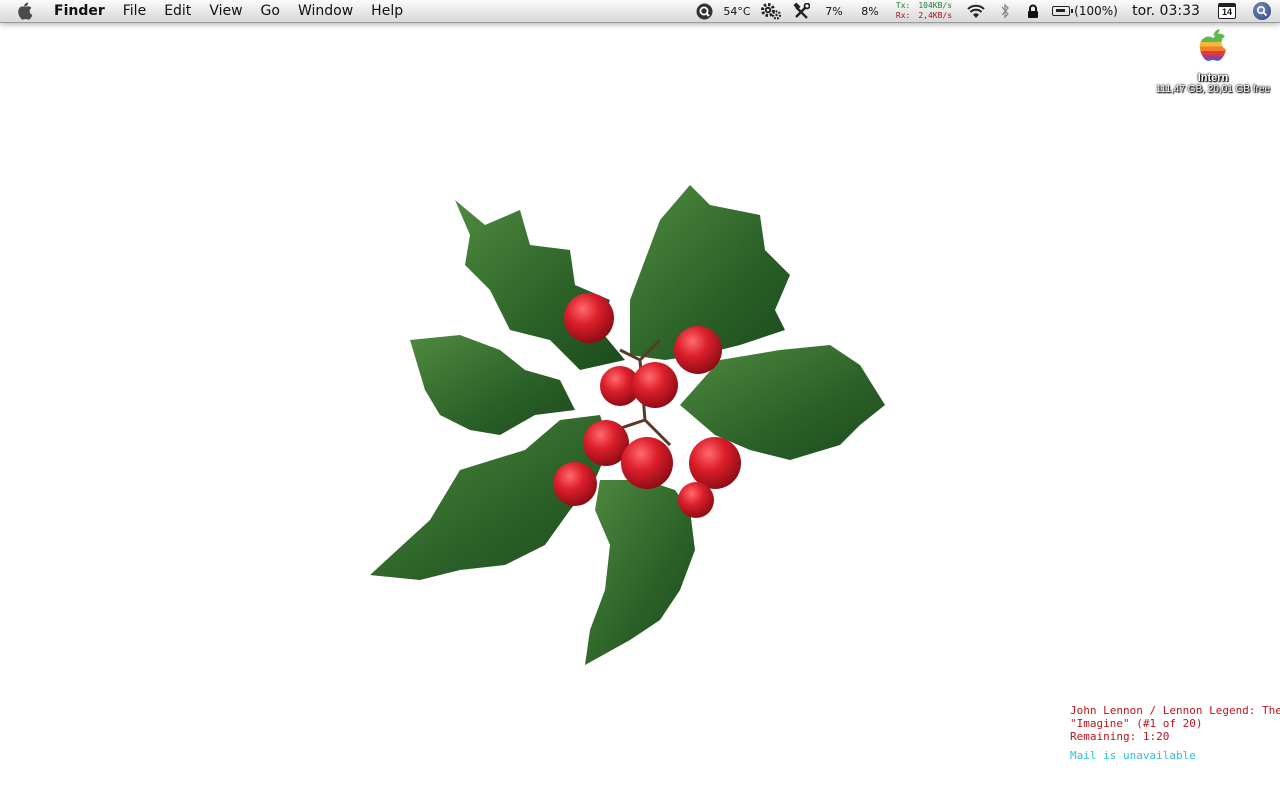 The image size is (1280, 800). I want to click on gear-menu, so click(771, 11).